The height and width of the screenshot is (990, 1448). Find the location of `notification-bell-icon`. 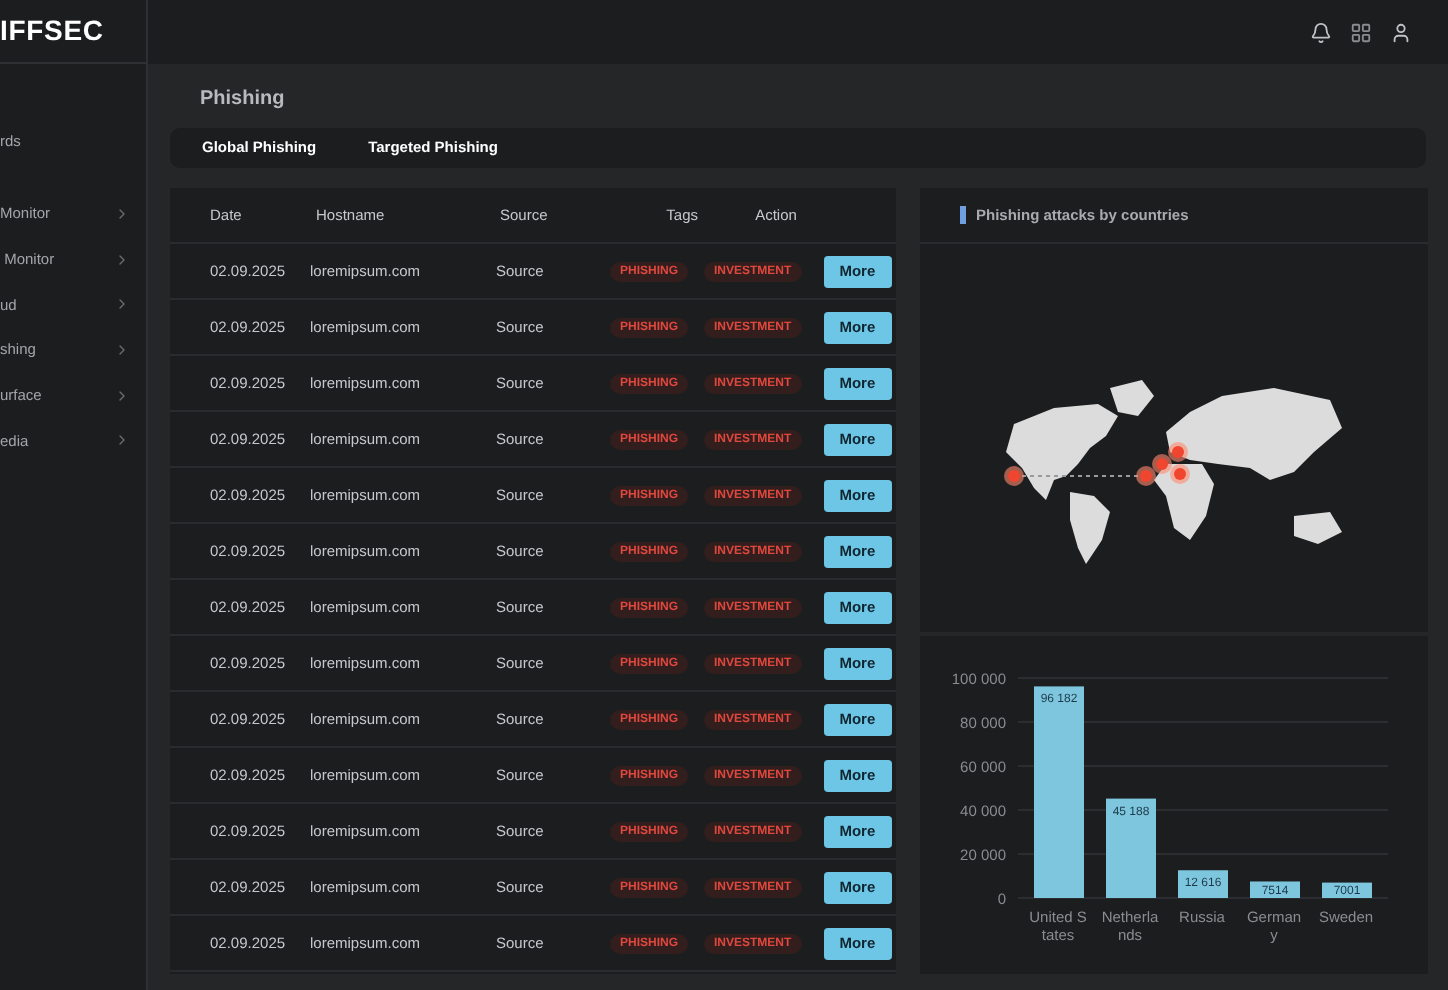

notification-bell-icon is located at coordinates (1321, 32).